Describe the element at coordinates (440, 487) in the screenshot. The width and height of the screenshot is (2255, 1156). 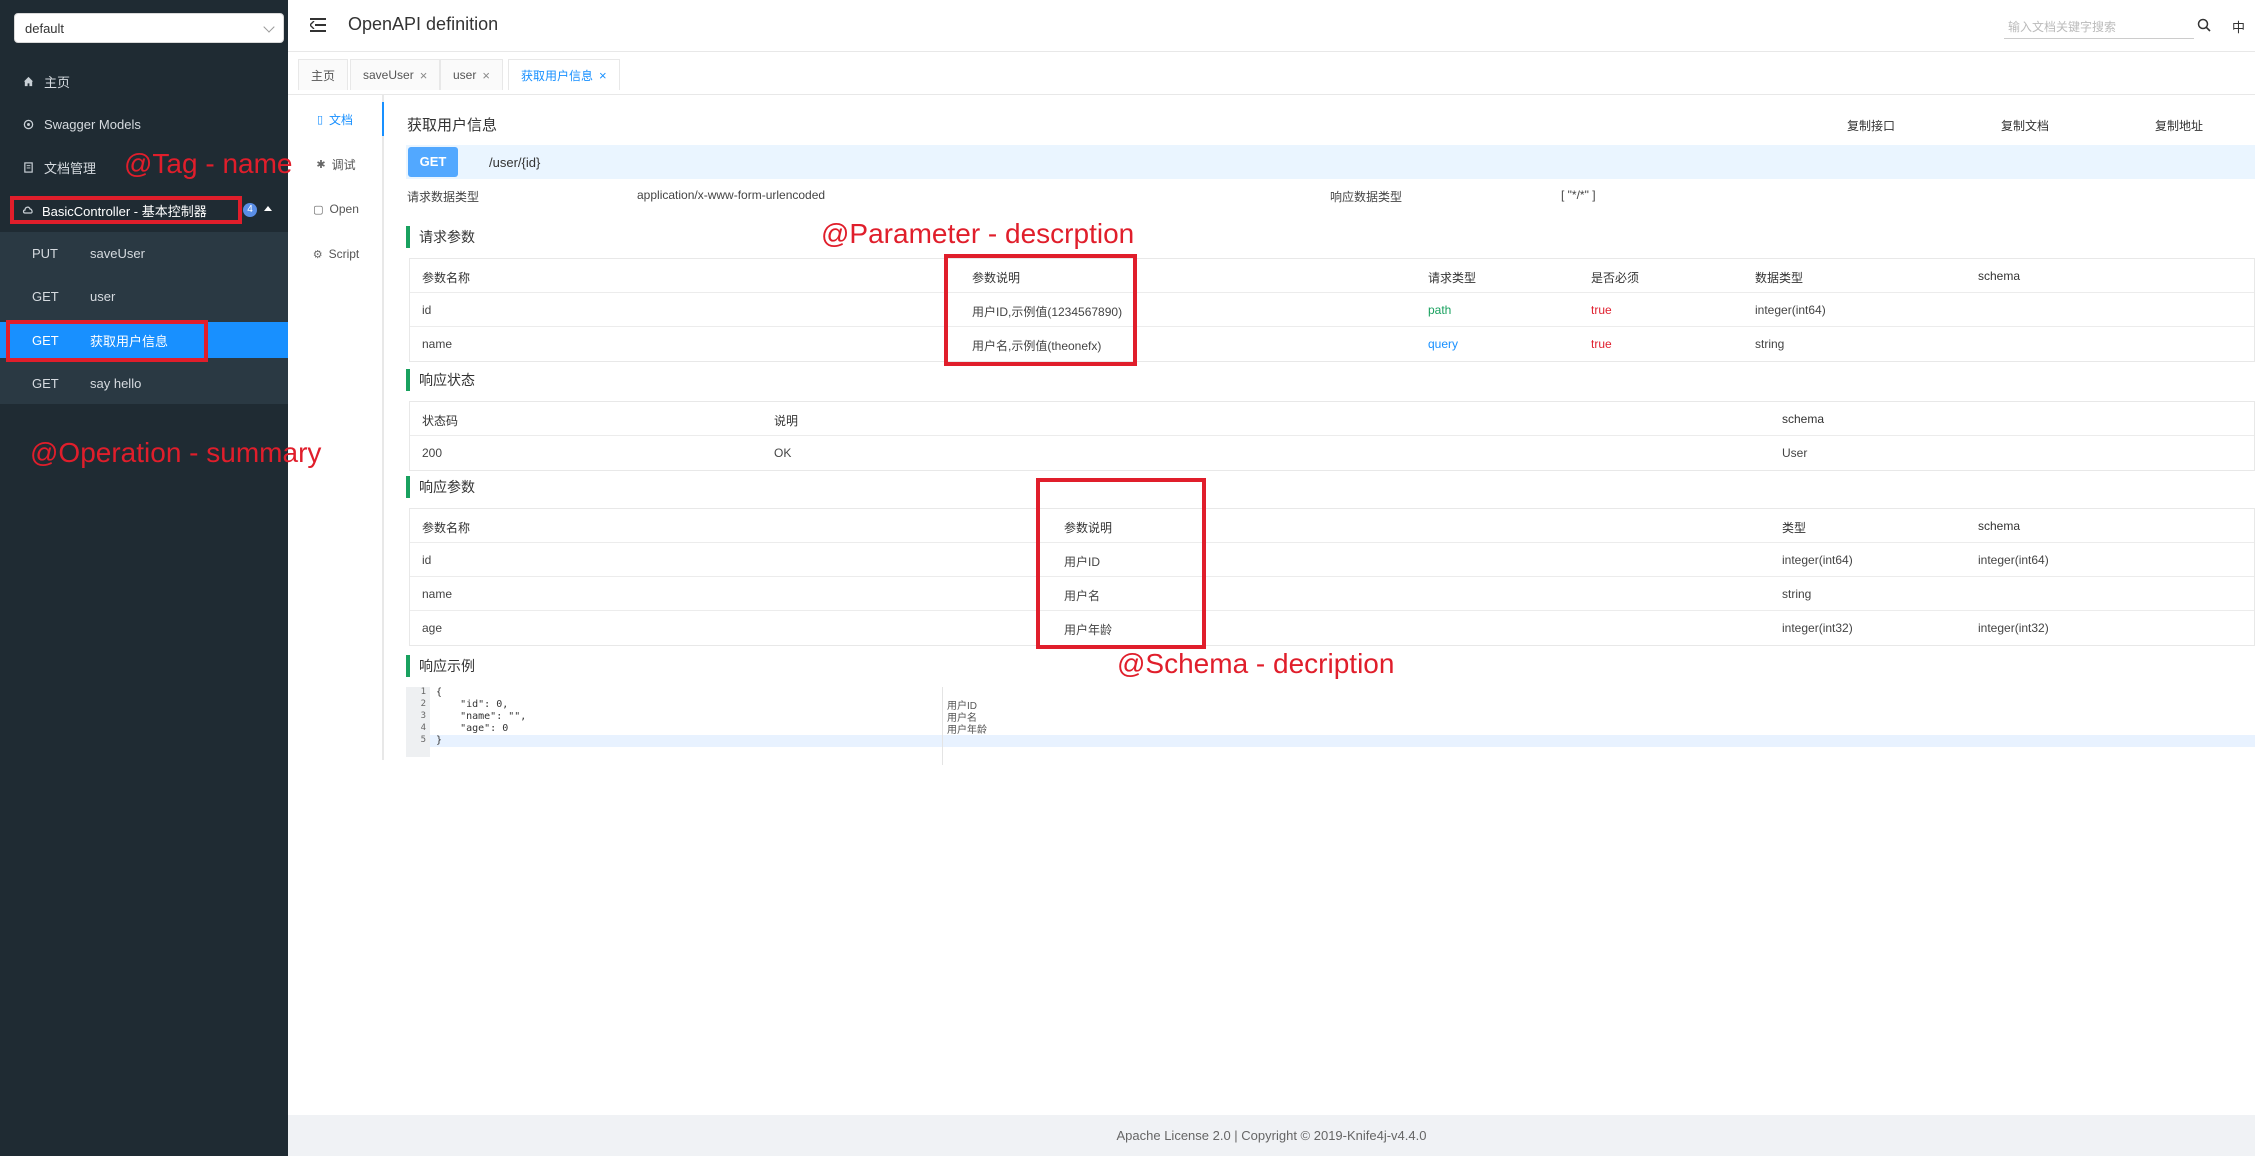
I see `section-response-params: 响应参数` at that location.